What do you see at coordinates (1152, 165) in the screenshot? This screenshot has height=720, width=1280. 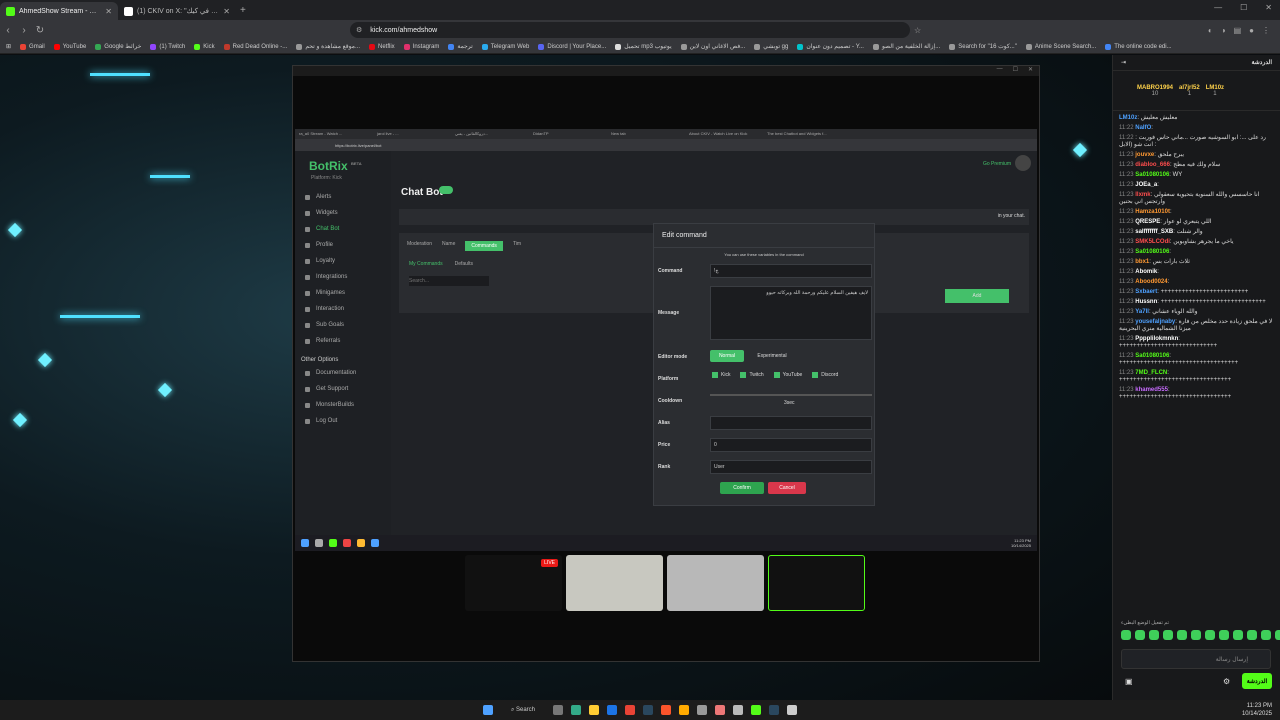 I see `message-username: diabloo_666` at bounding box center [1152, 165].